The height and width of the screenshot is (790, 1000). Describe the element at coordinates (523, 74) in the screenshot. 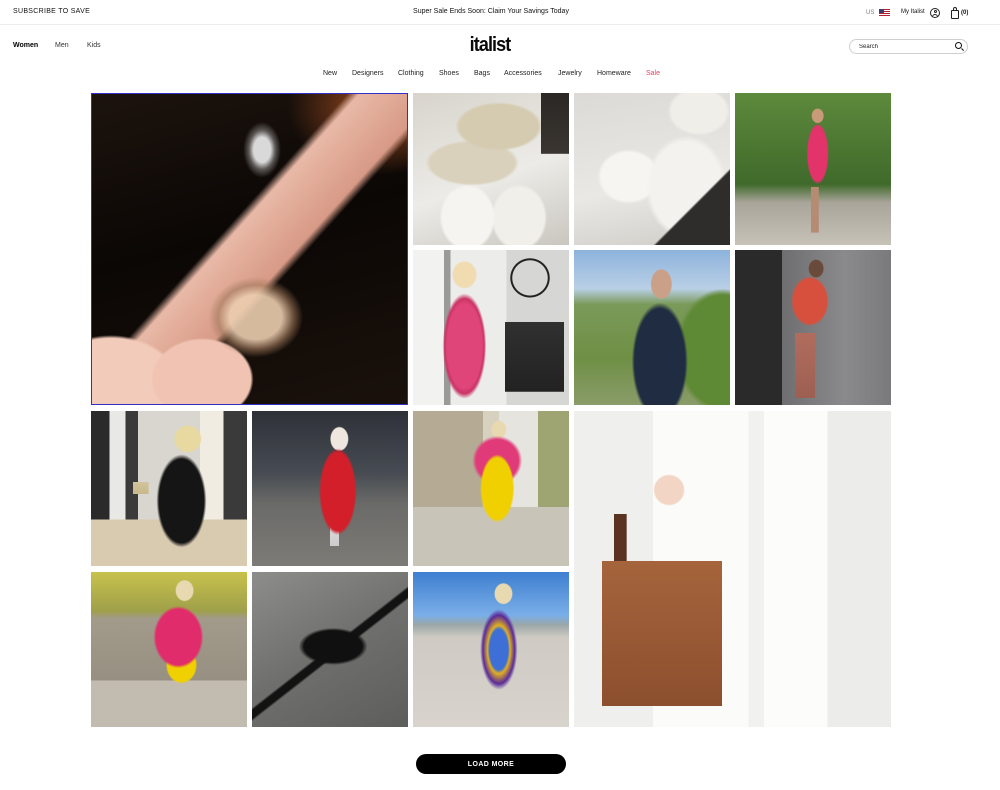

I see `nav-item-accessories: Accessories` at that location.